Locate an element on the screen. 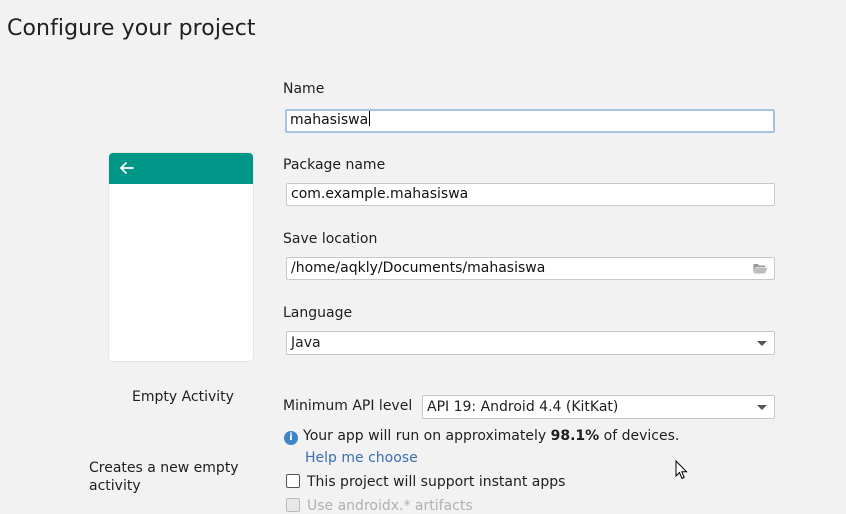 The height and width of the screenshot is (514, 846). instant-apps-label: This project will support instant apps is located at coordinates (436, 482).